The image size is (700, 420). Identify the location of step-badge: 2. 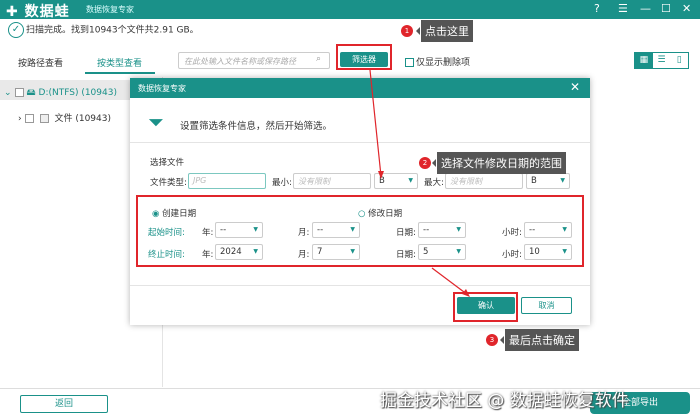
(425, 163).